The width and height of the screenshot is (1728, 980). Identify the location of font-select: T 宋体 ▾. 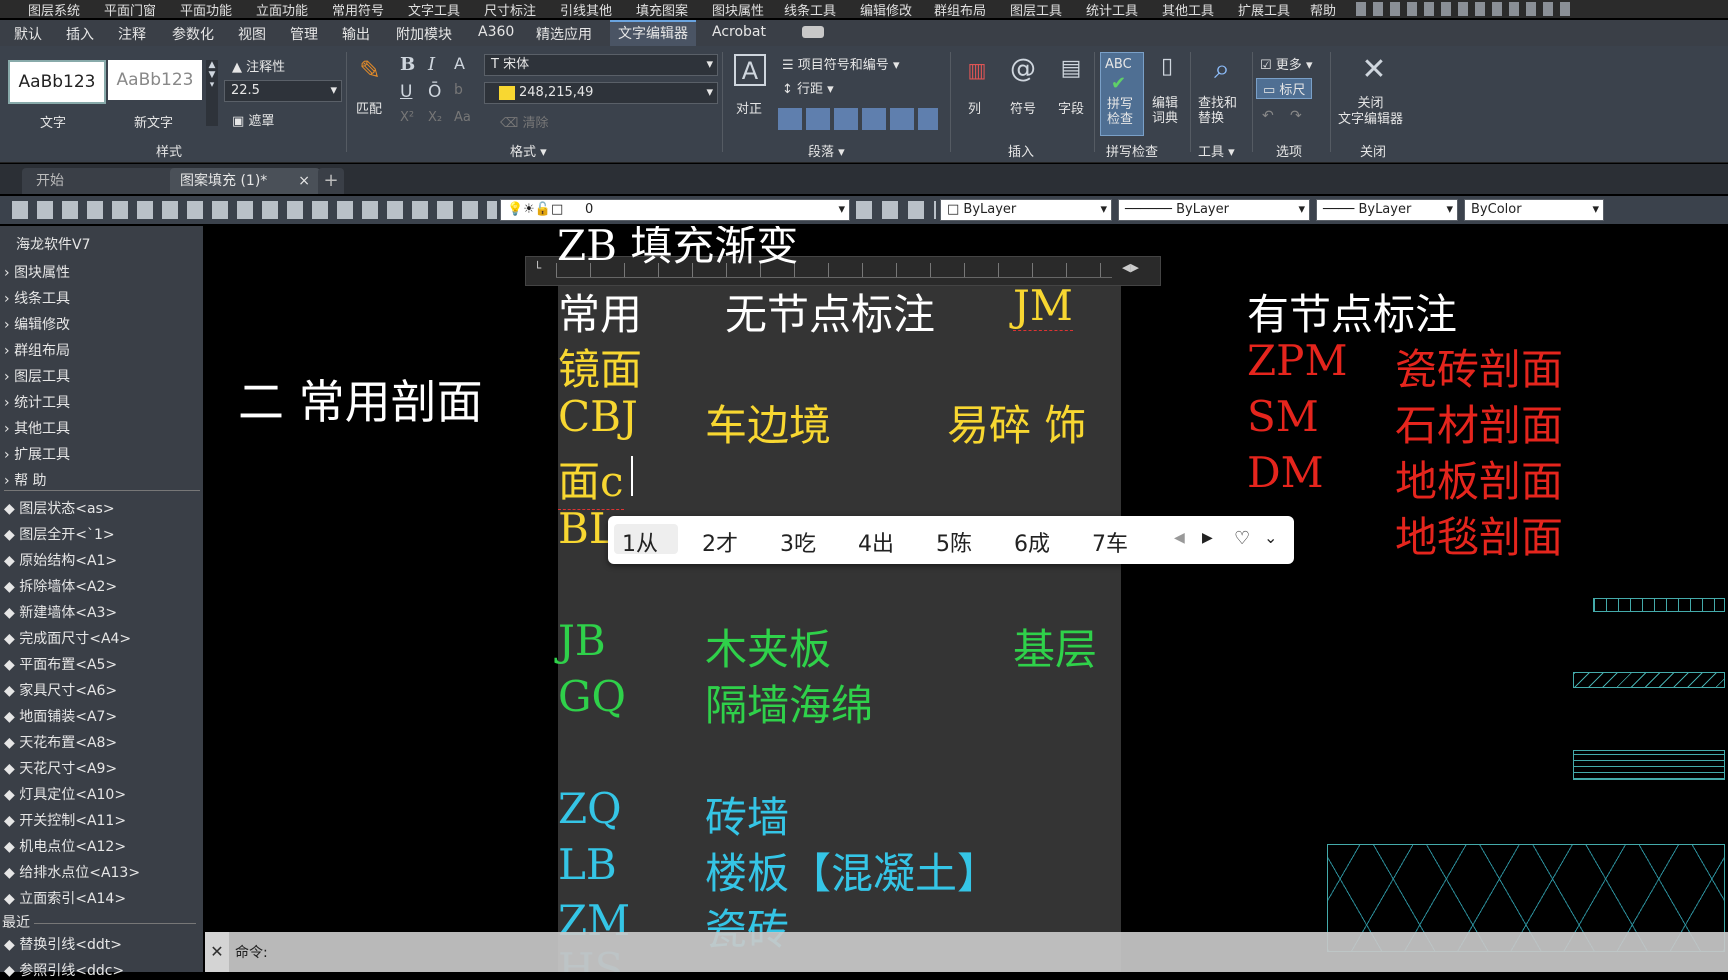
(601, 65).